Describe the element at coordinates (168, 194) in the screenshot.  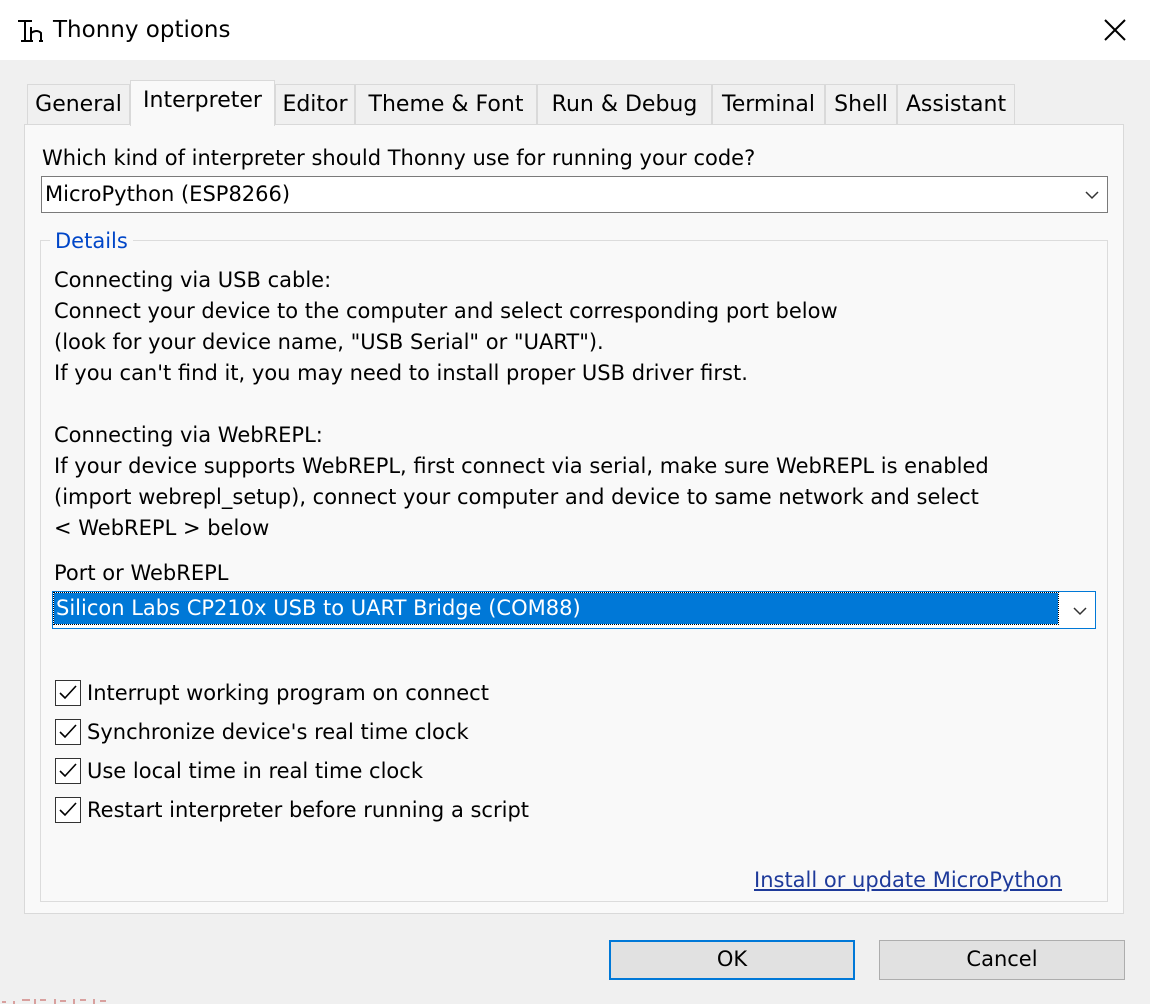
I see `interpreter-select-value: MicroPython (ESP8266)` at that location.